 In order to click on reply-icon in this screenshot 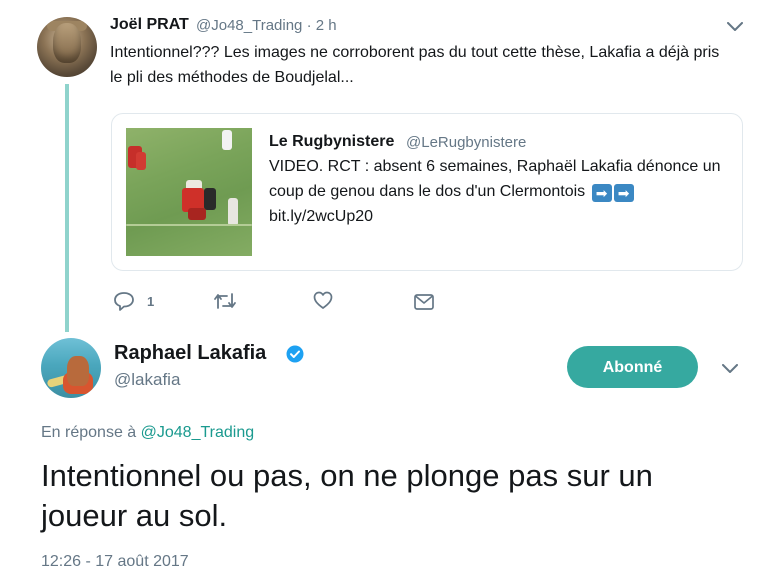, I will do `click(124, 301)`.